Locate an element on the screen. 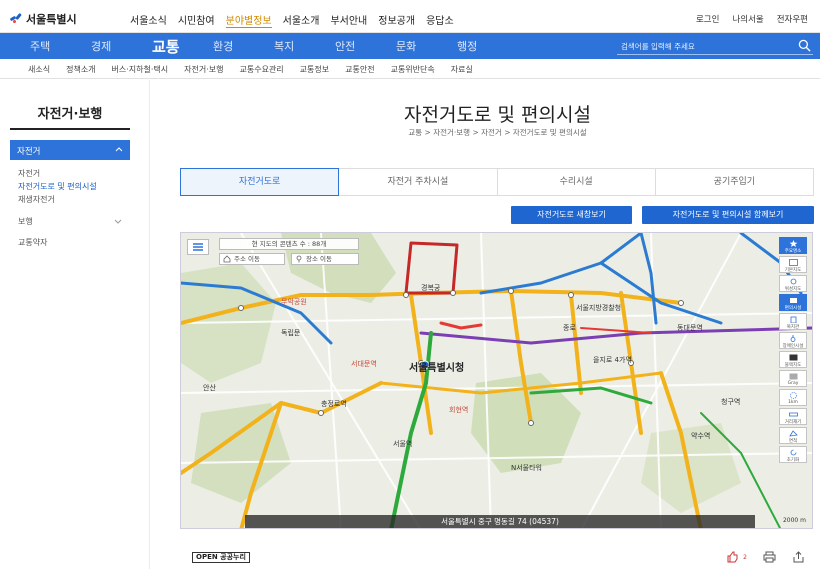  main-nav-economy: 경제 is located at coordinates (121, 46).